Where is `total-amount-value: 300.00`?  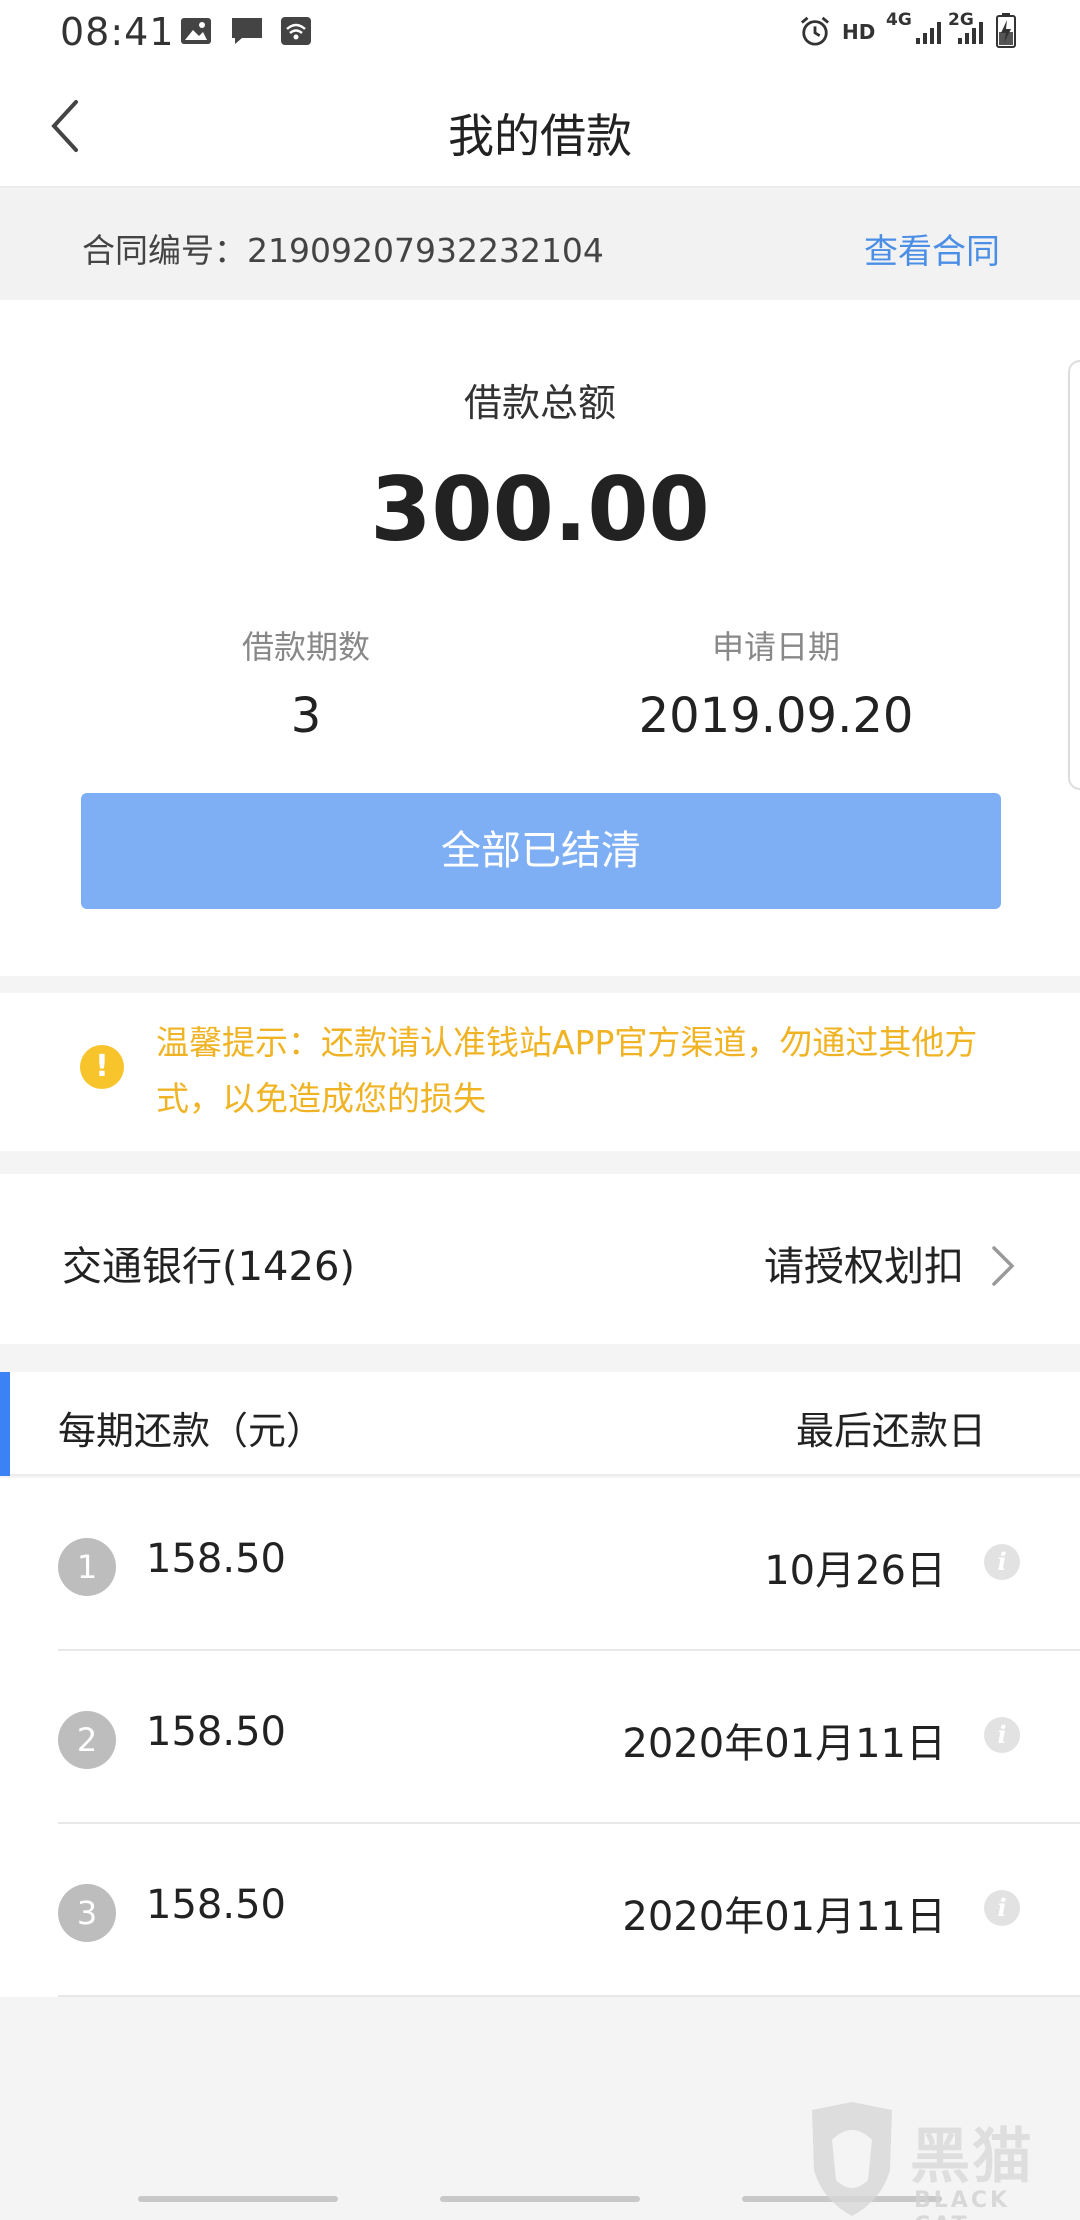
total-amount-value: 300.00 is located at coordinates (540, 509).